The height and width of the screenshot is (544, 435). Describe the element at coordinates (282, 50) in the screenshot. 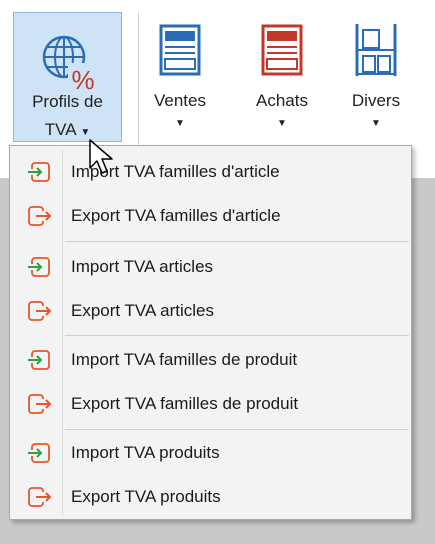

I see `purchase-document-icon` at that location.